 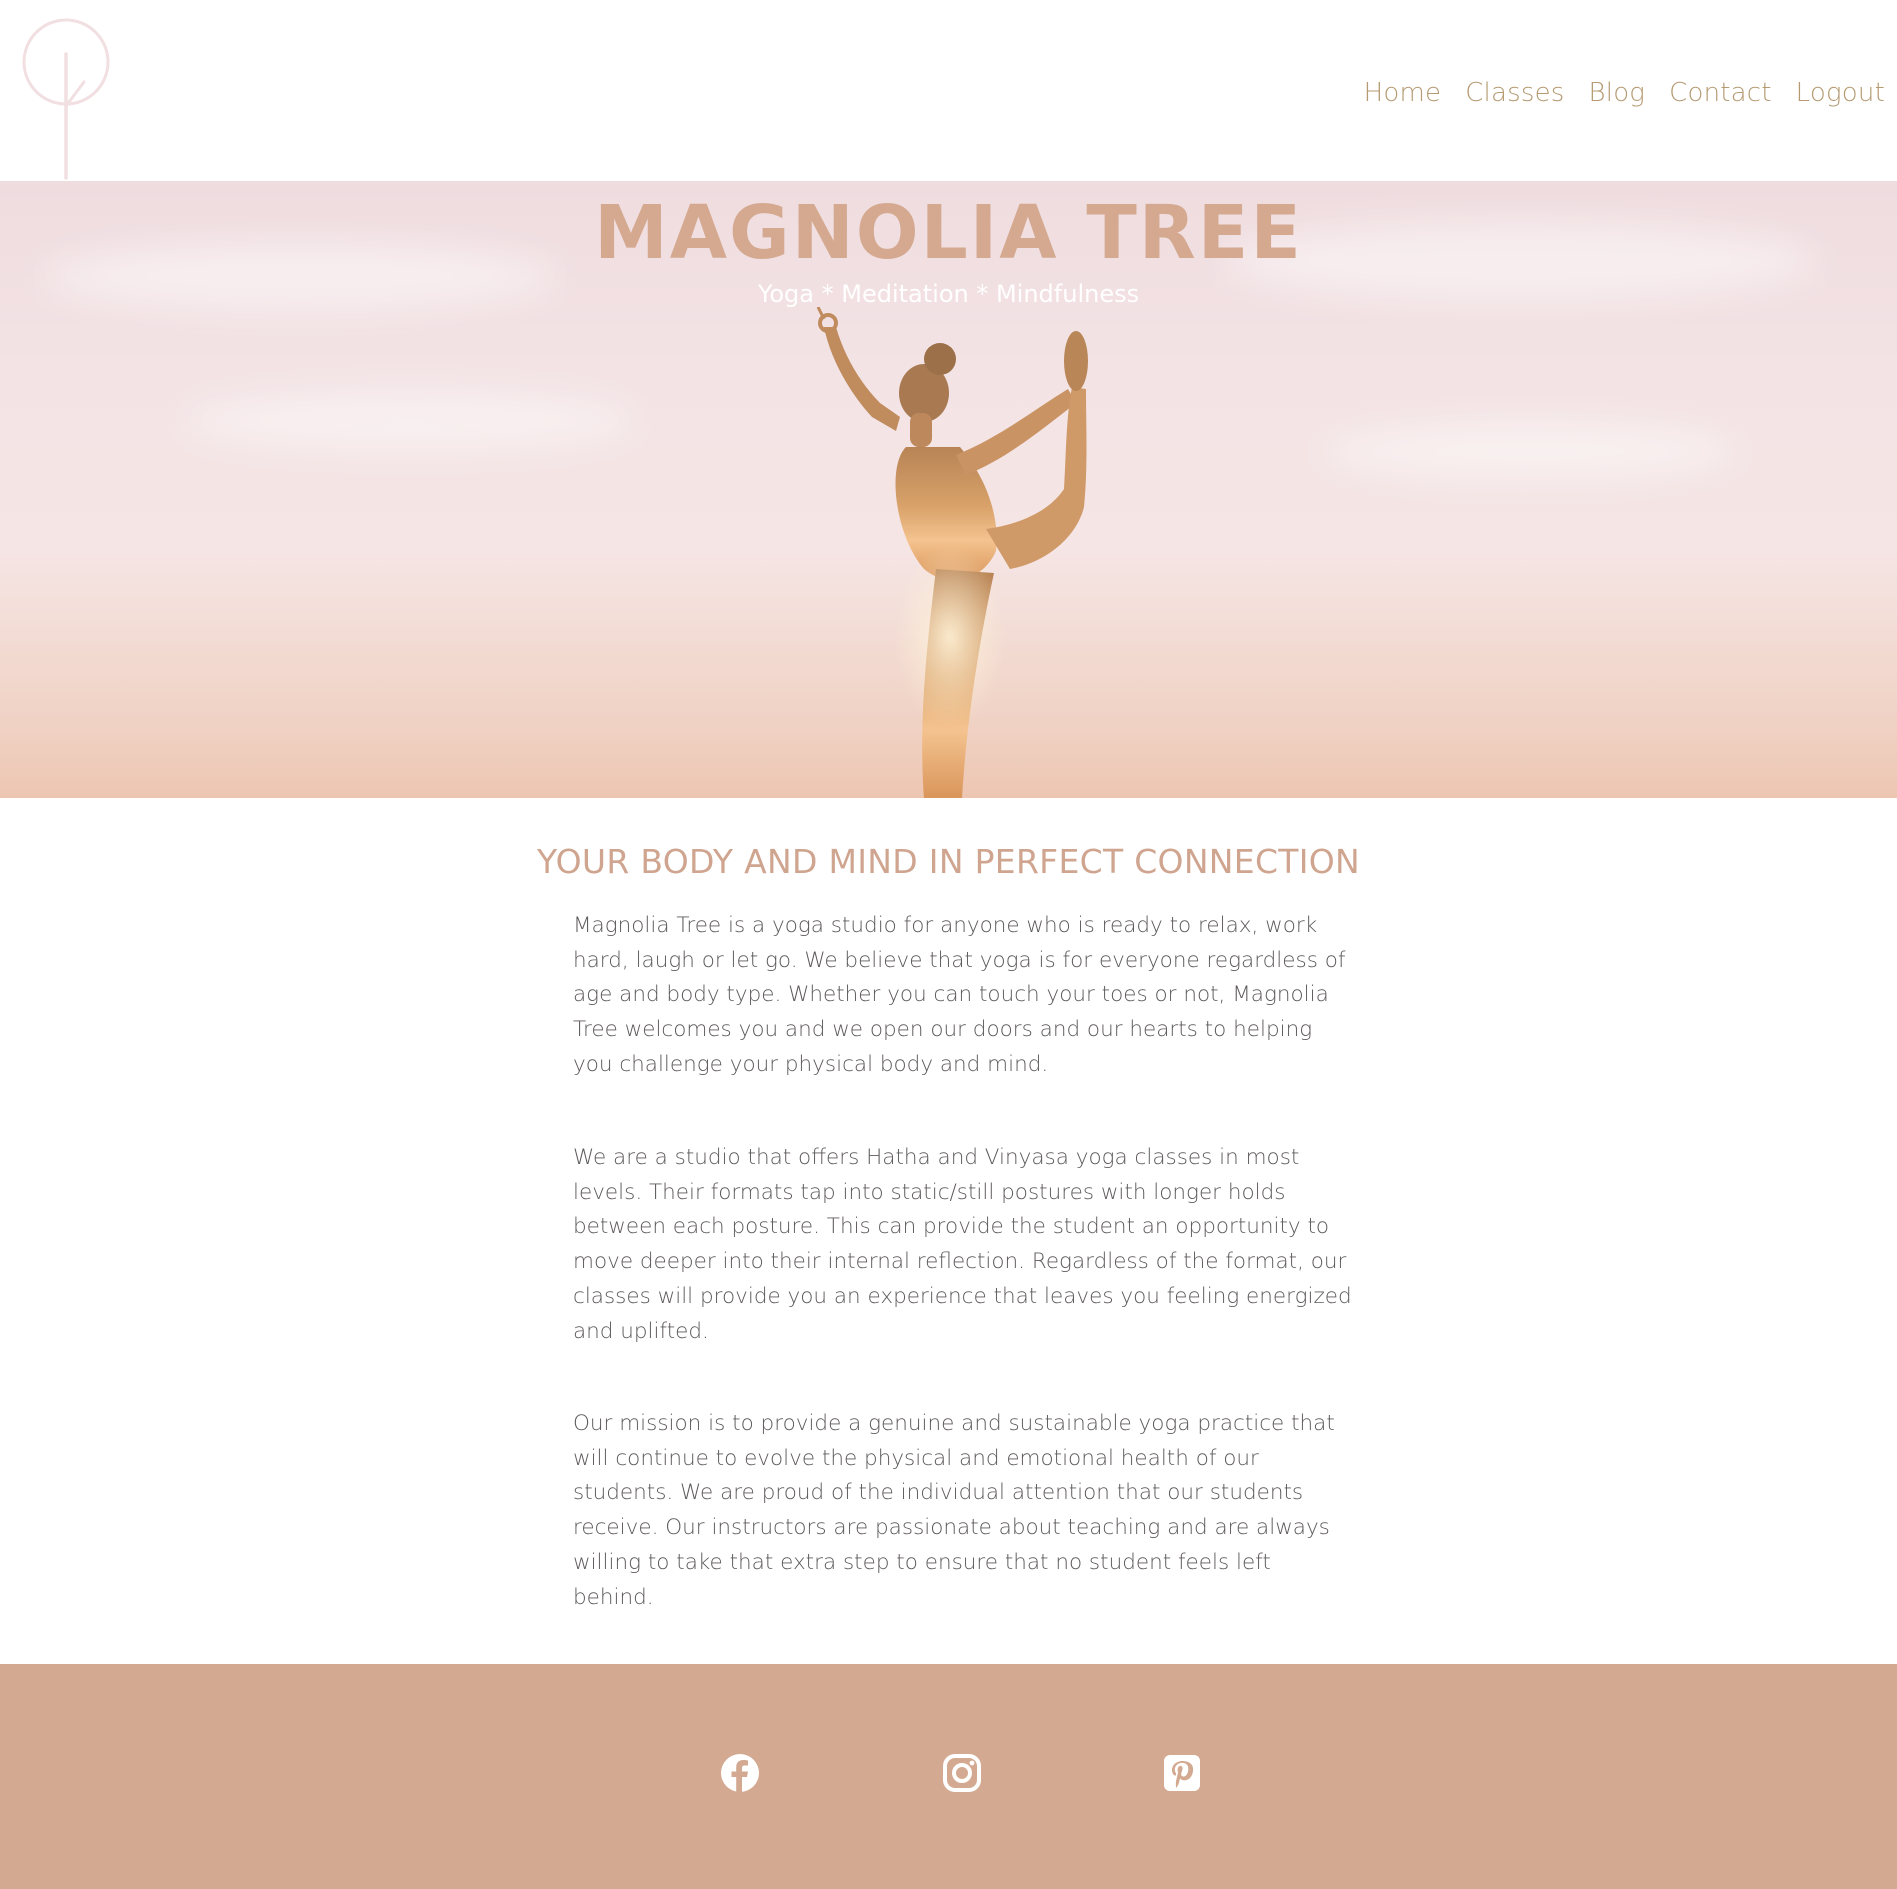 I want to click on site-footer, so click(x=948, y=1776).